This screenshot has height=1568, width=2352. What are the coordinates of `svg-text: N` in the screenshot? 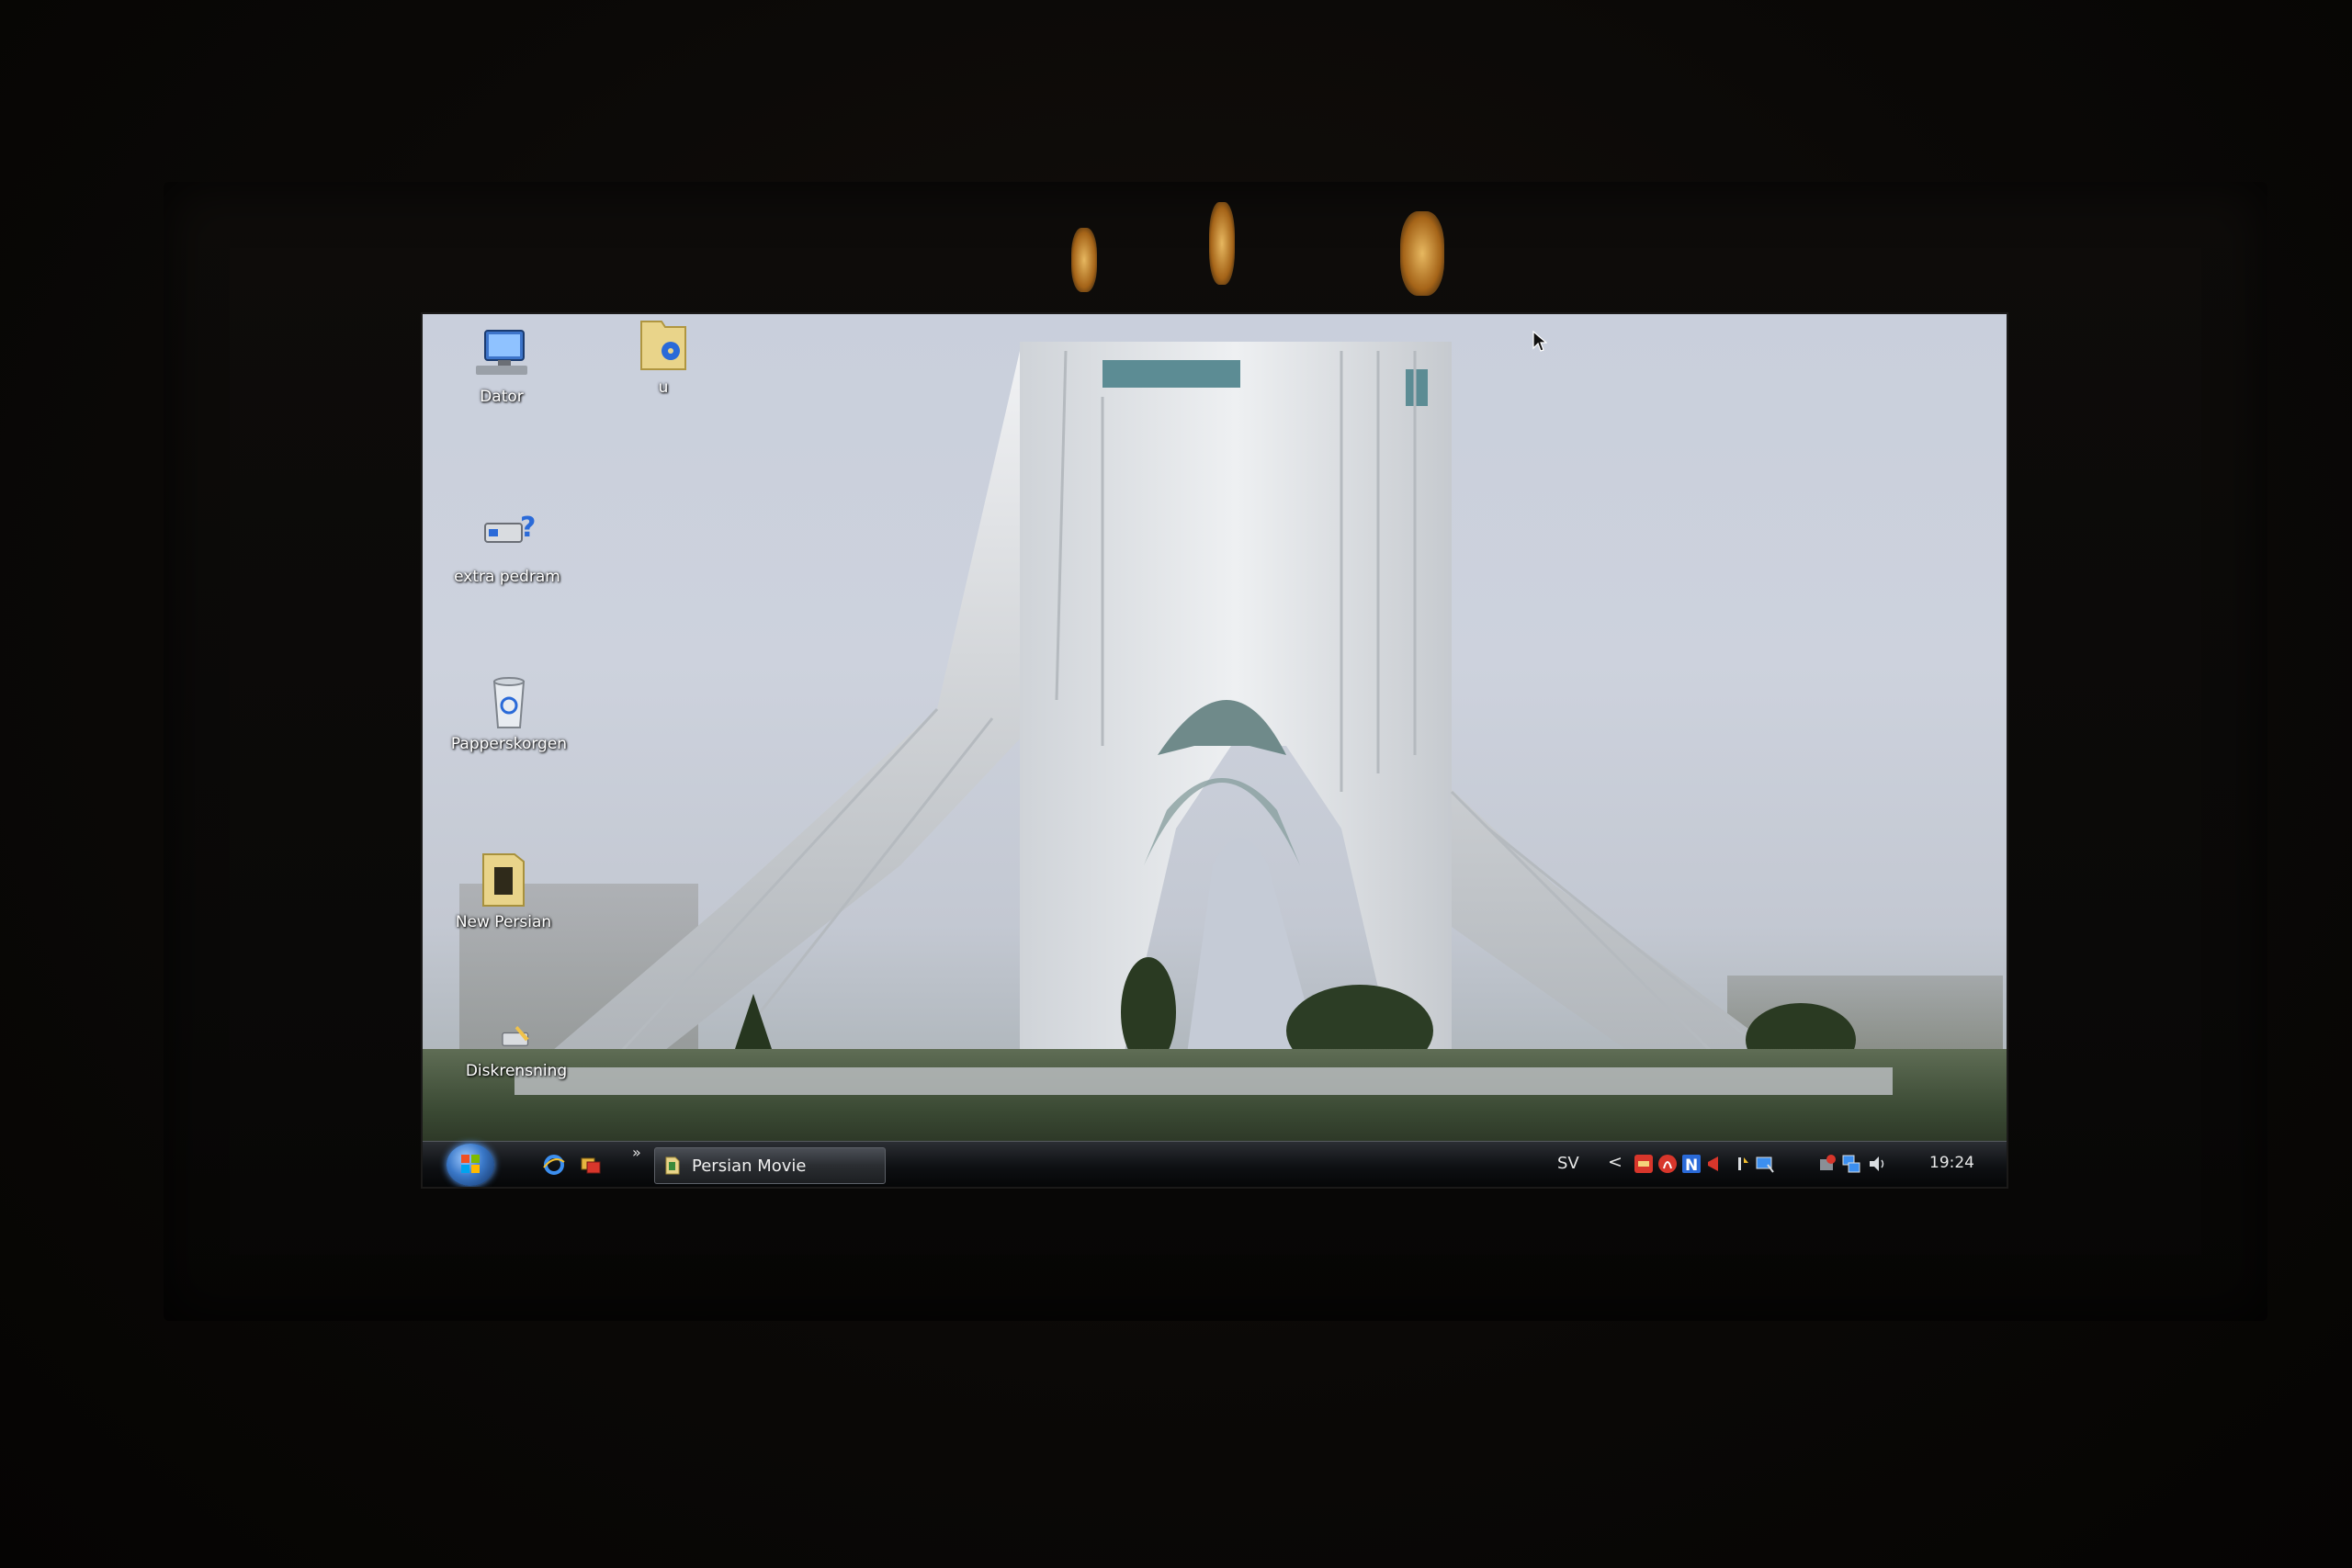 It's located at (1691, 1165).